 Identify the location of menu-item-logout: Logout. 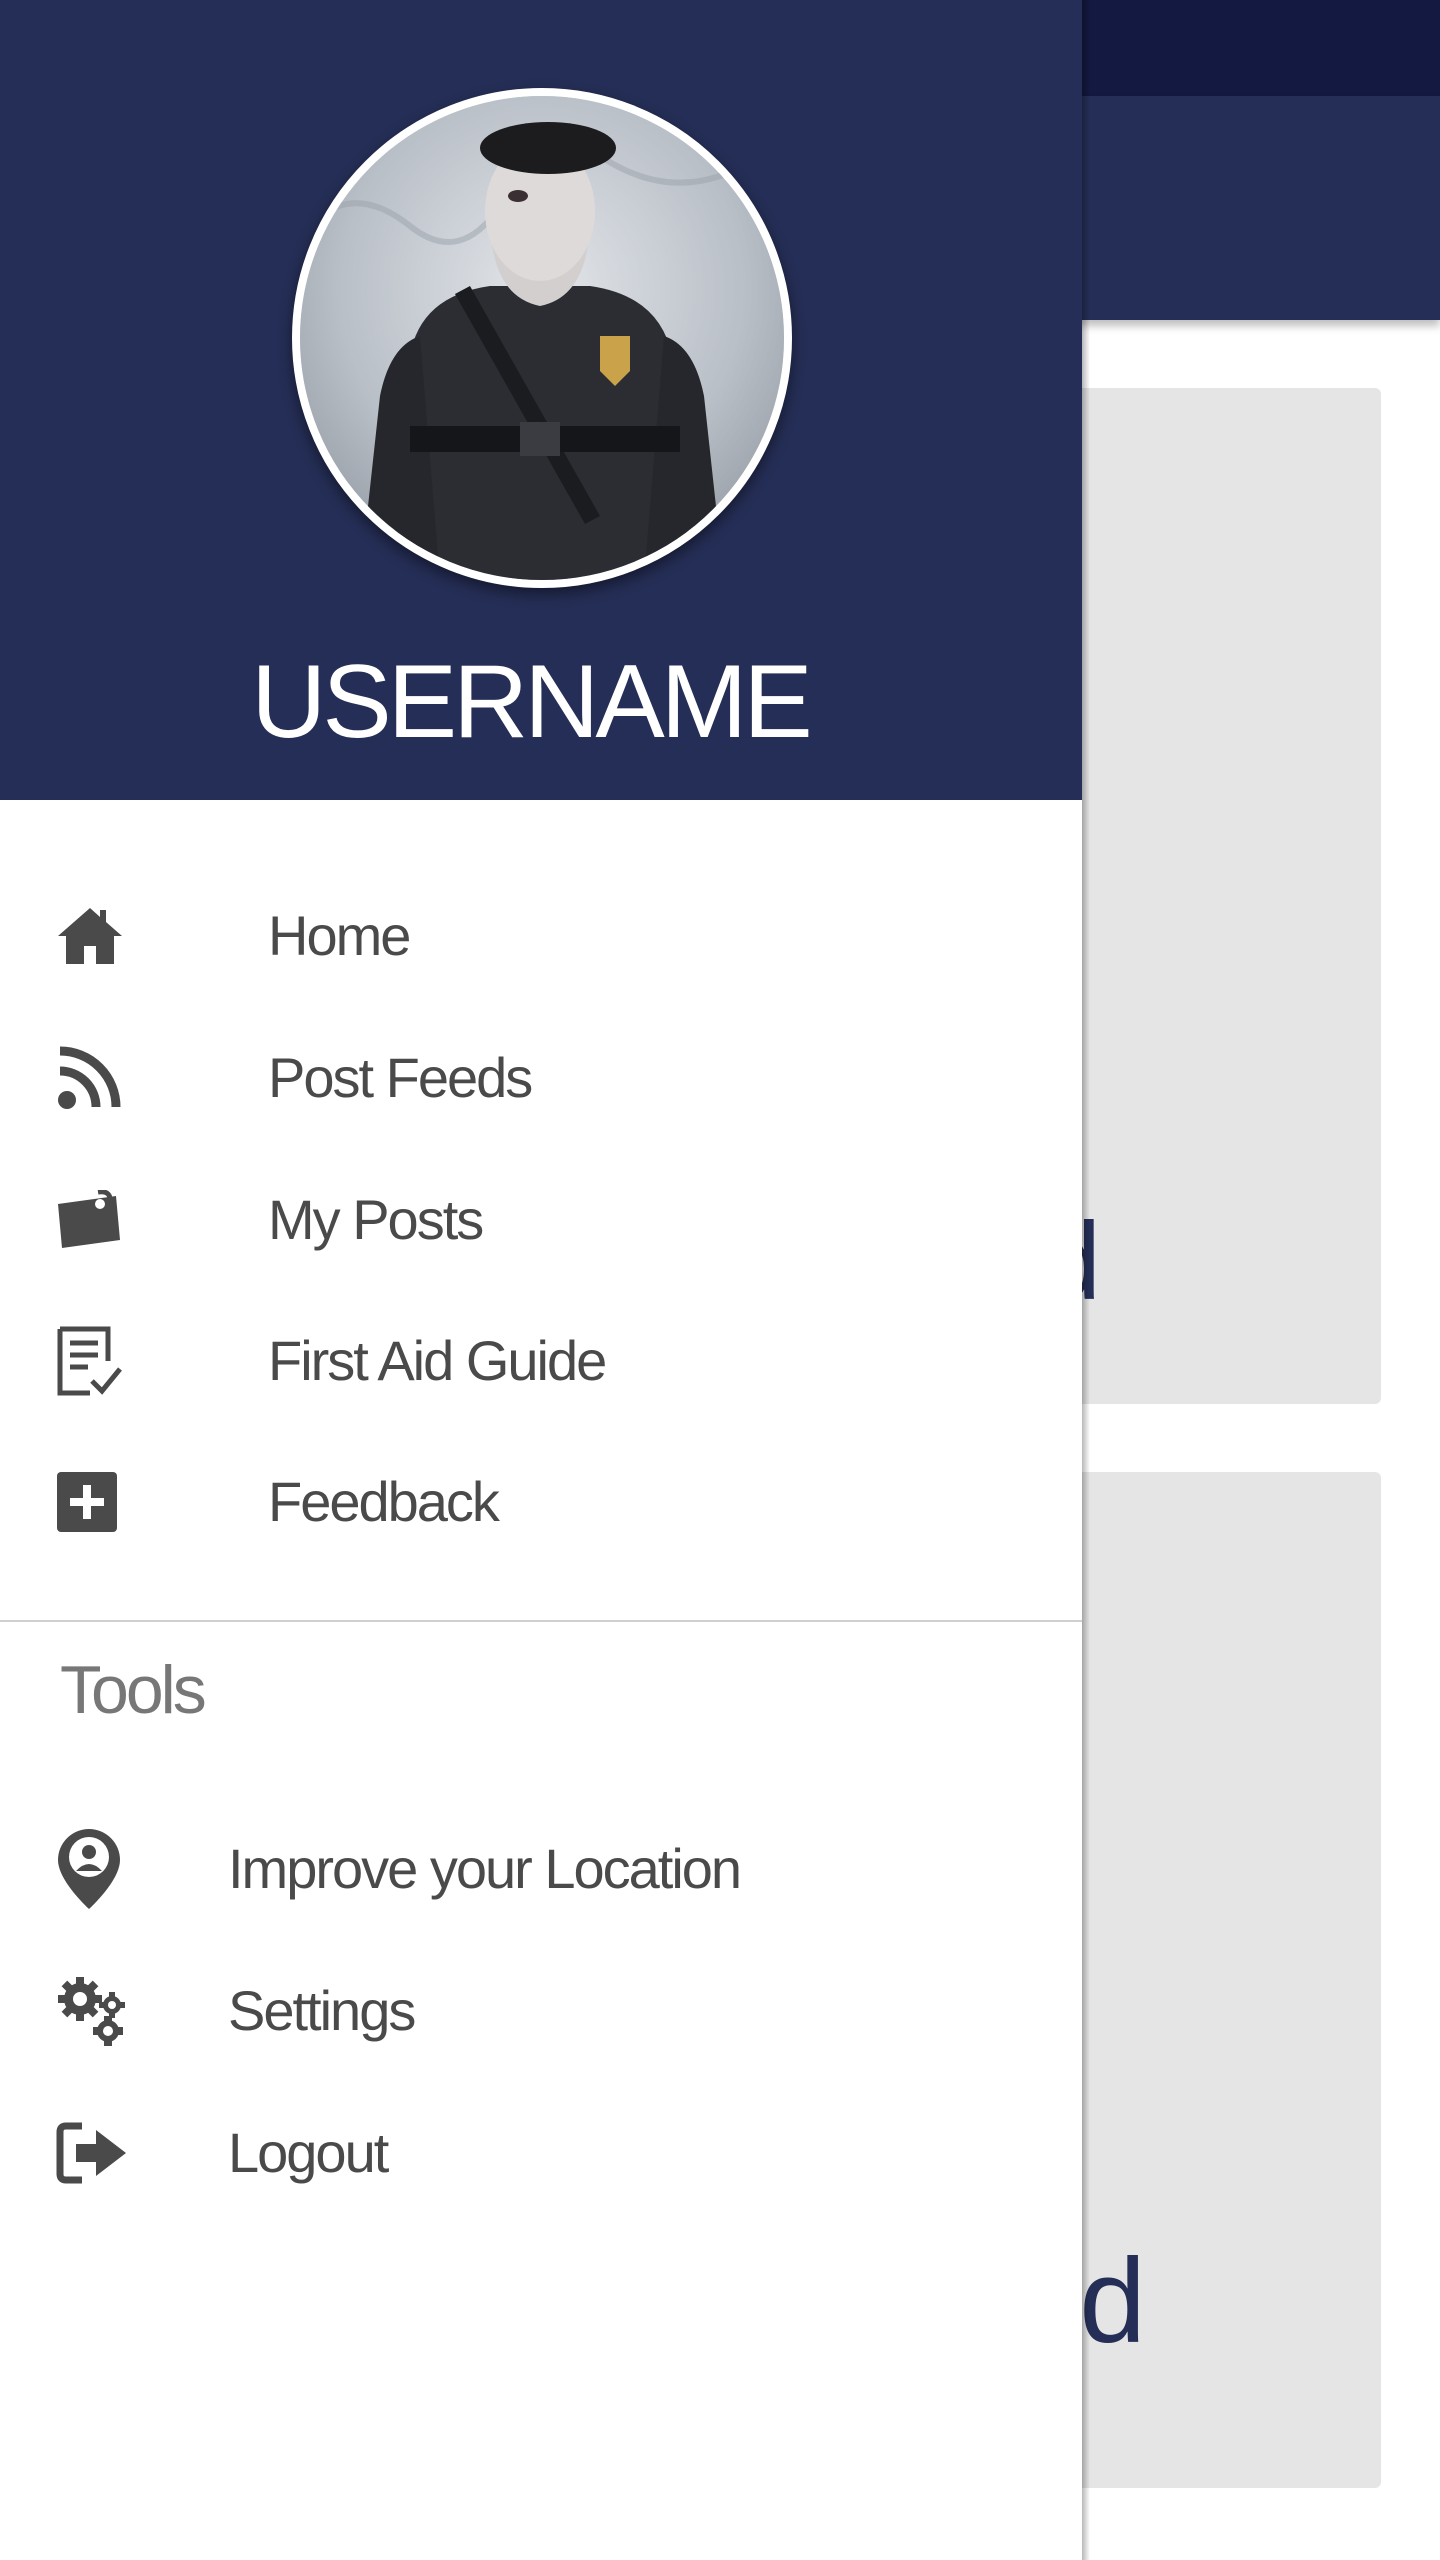
(541, 2153).